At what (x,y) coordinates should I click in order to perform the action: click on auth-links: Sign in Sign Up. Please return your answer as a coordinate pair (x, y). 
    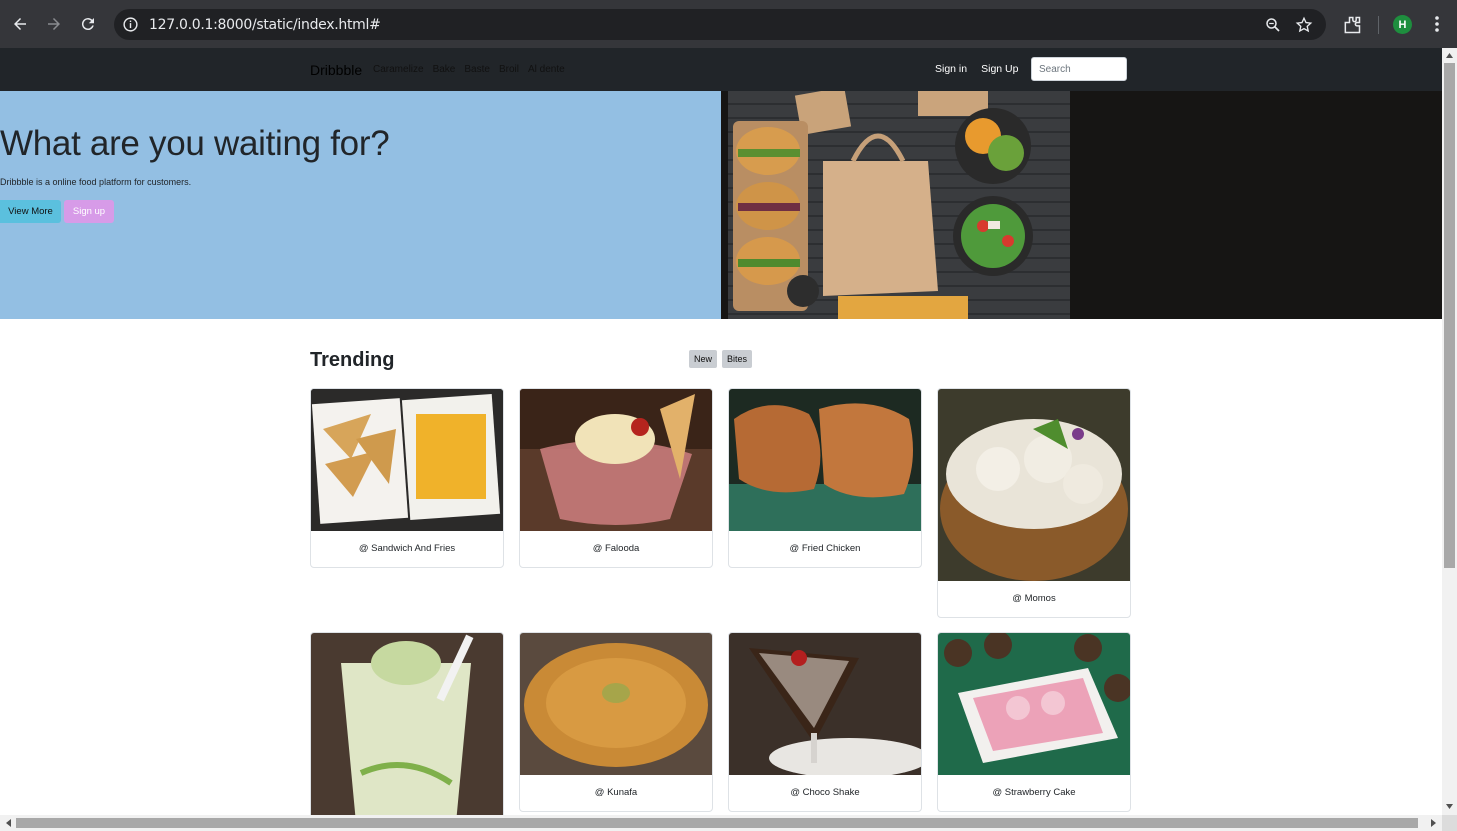
    Looking at the image, I should click on (976, 69).